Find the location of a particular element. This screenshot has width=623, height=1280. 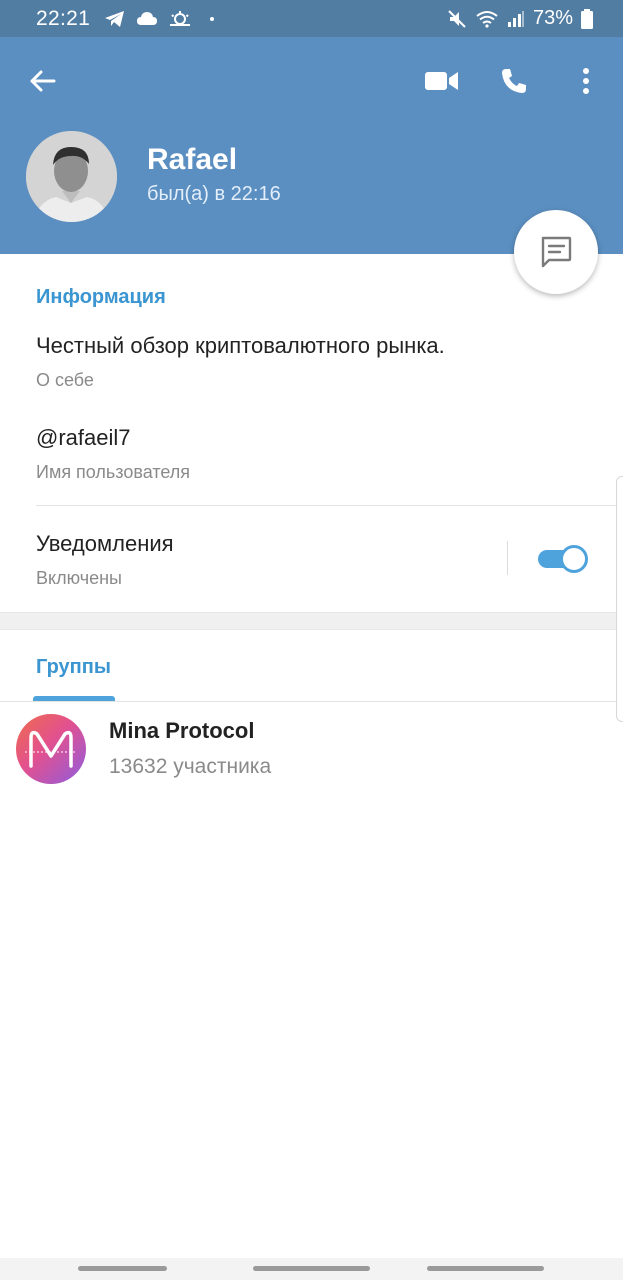

video-call-button is located at coordinates (442, 81).